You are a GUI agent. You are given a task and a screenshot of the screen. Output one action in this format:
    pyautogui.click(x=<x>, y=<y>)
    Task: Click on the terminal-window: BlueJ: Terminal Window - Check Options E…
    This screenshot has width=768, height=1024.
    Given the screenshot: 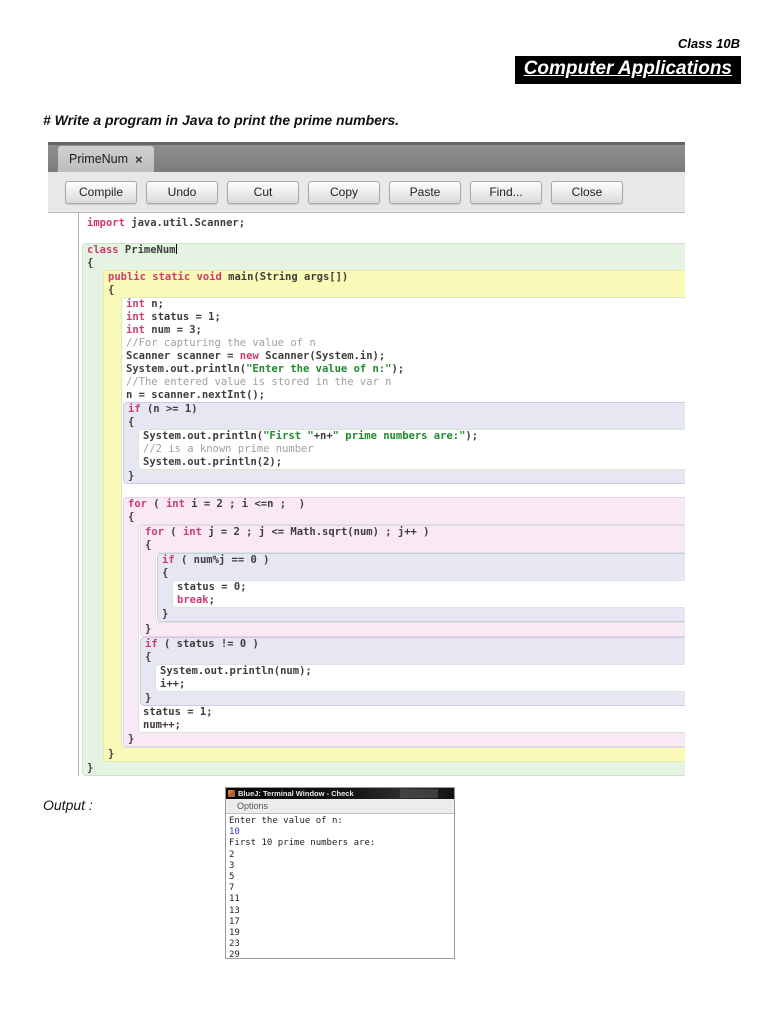 What is the action you would take?
    pyautogui.click(x=340, y=874)
    